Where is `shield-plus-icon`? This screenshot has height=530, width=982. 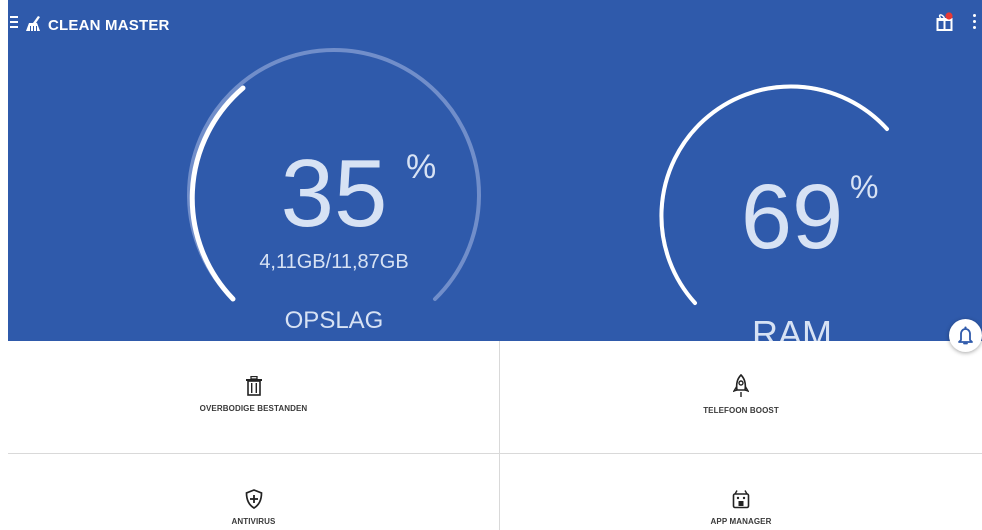 shield-plus-icon is located at coordinates (253, 499).